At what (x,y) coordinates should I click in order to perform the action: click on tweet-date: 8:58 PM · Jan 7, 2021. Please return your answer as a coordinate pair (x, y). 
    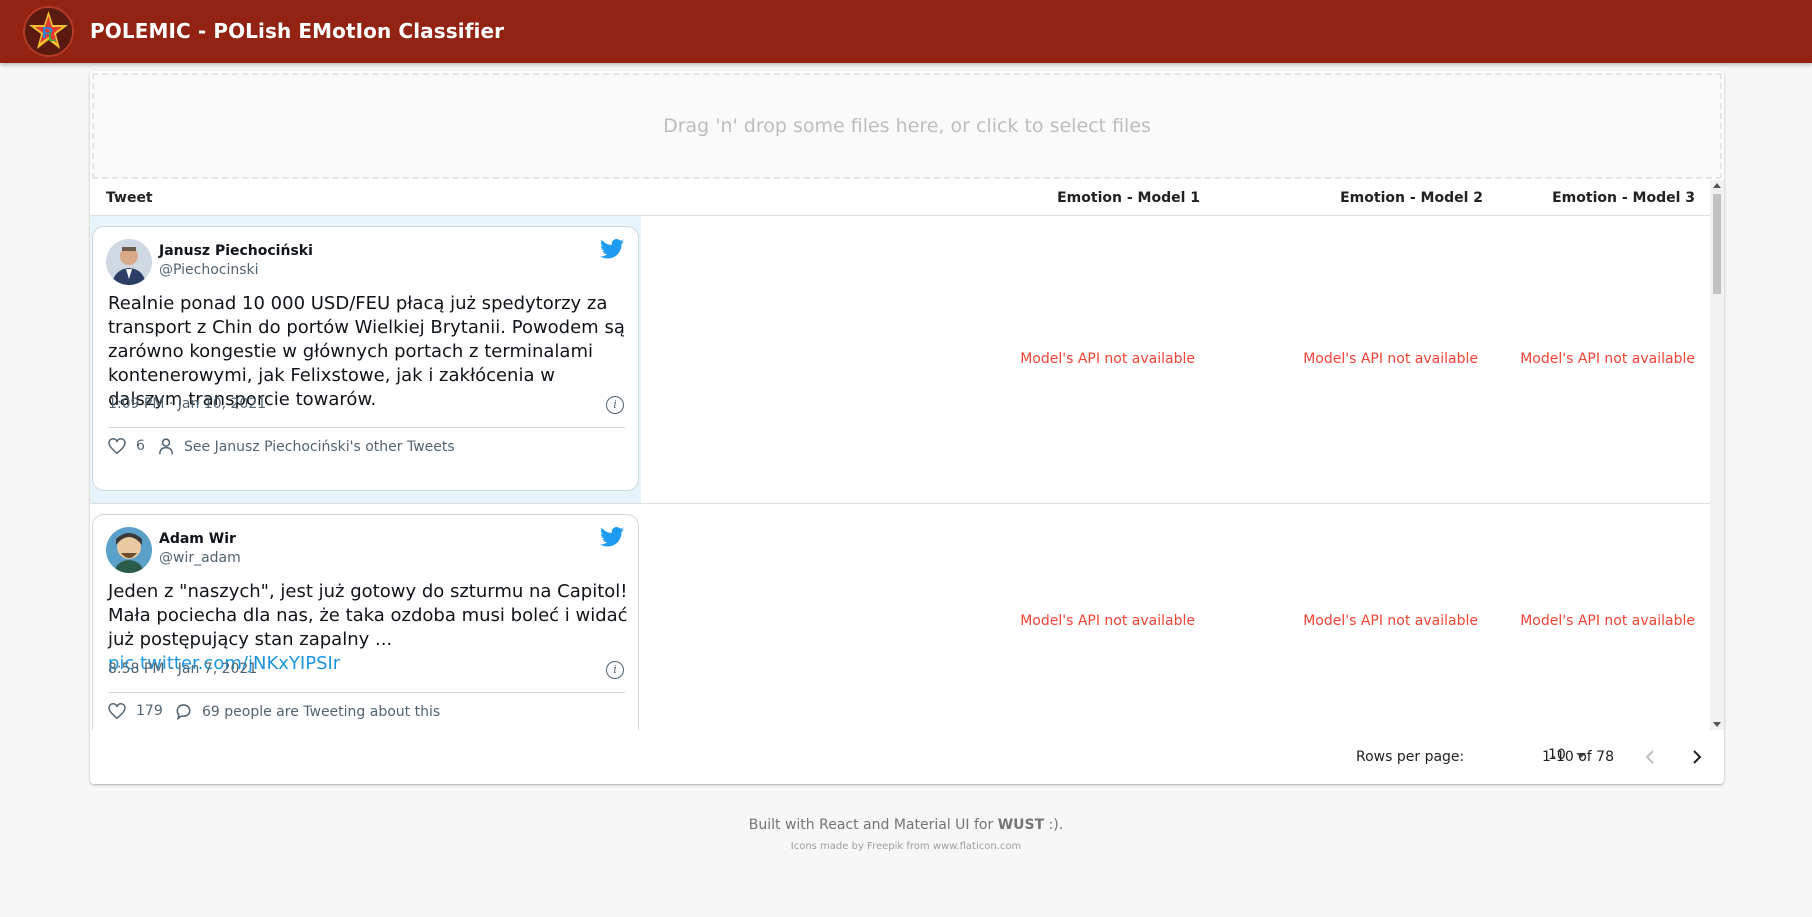
    Looking at the image, I should click on (182, 669).